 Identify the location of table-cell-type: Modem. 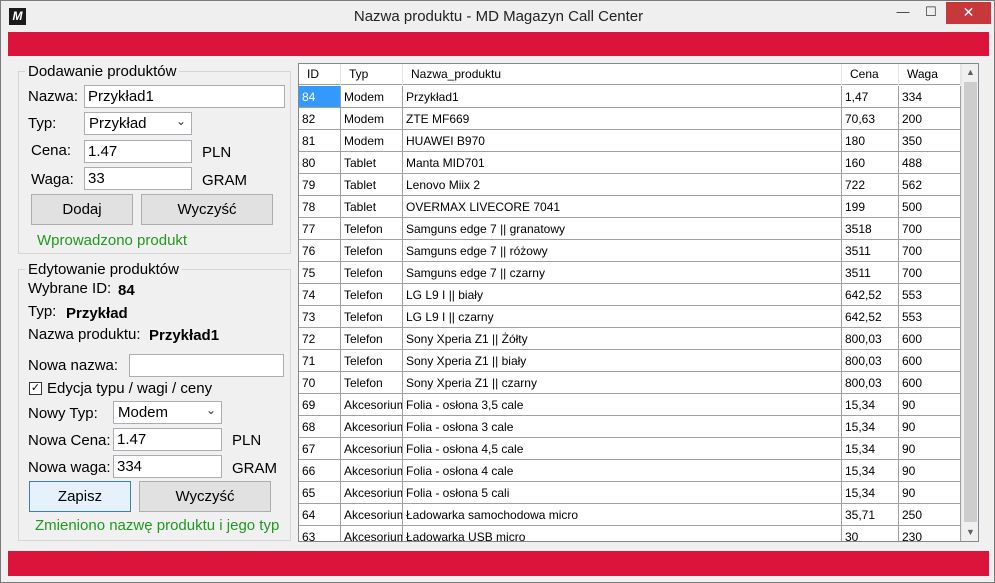
(372, 119).